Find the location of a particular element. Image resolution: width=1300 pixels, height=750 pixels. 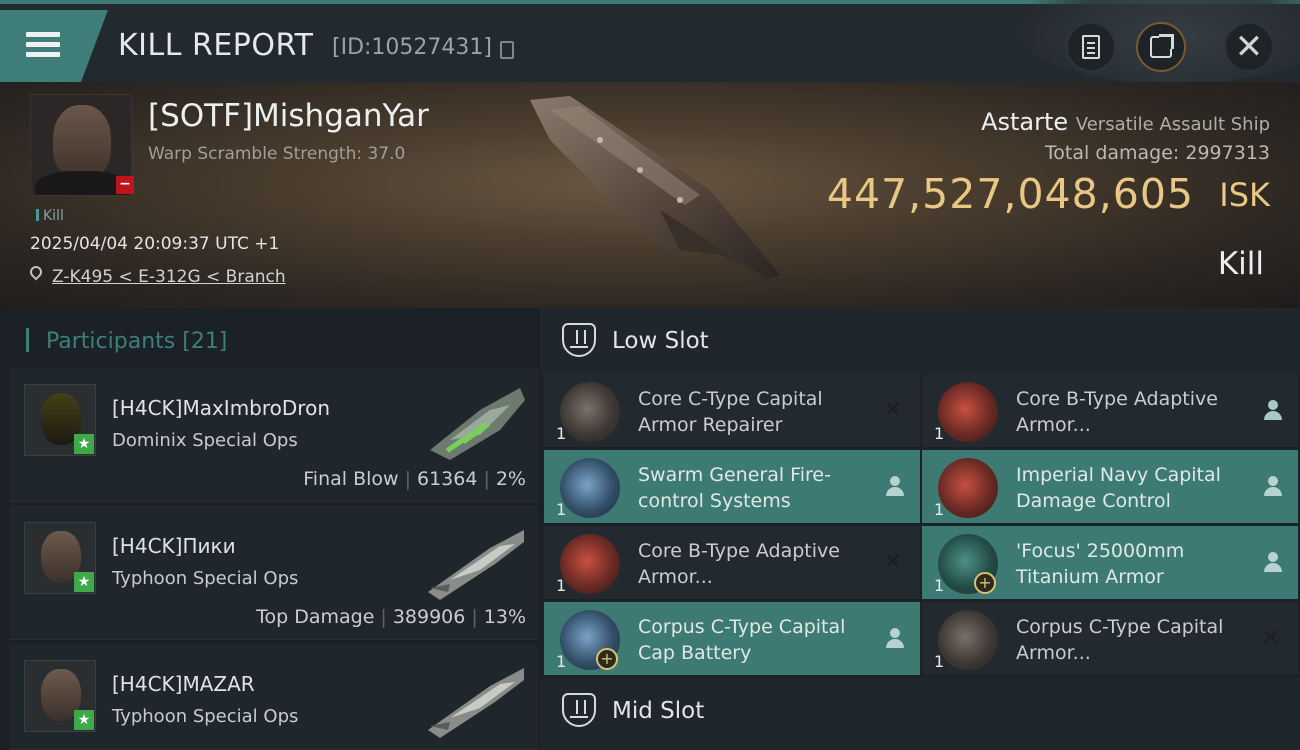

page-title: KILL REPORT is located at coordinates (216, 45).